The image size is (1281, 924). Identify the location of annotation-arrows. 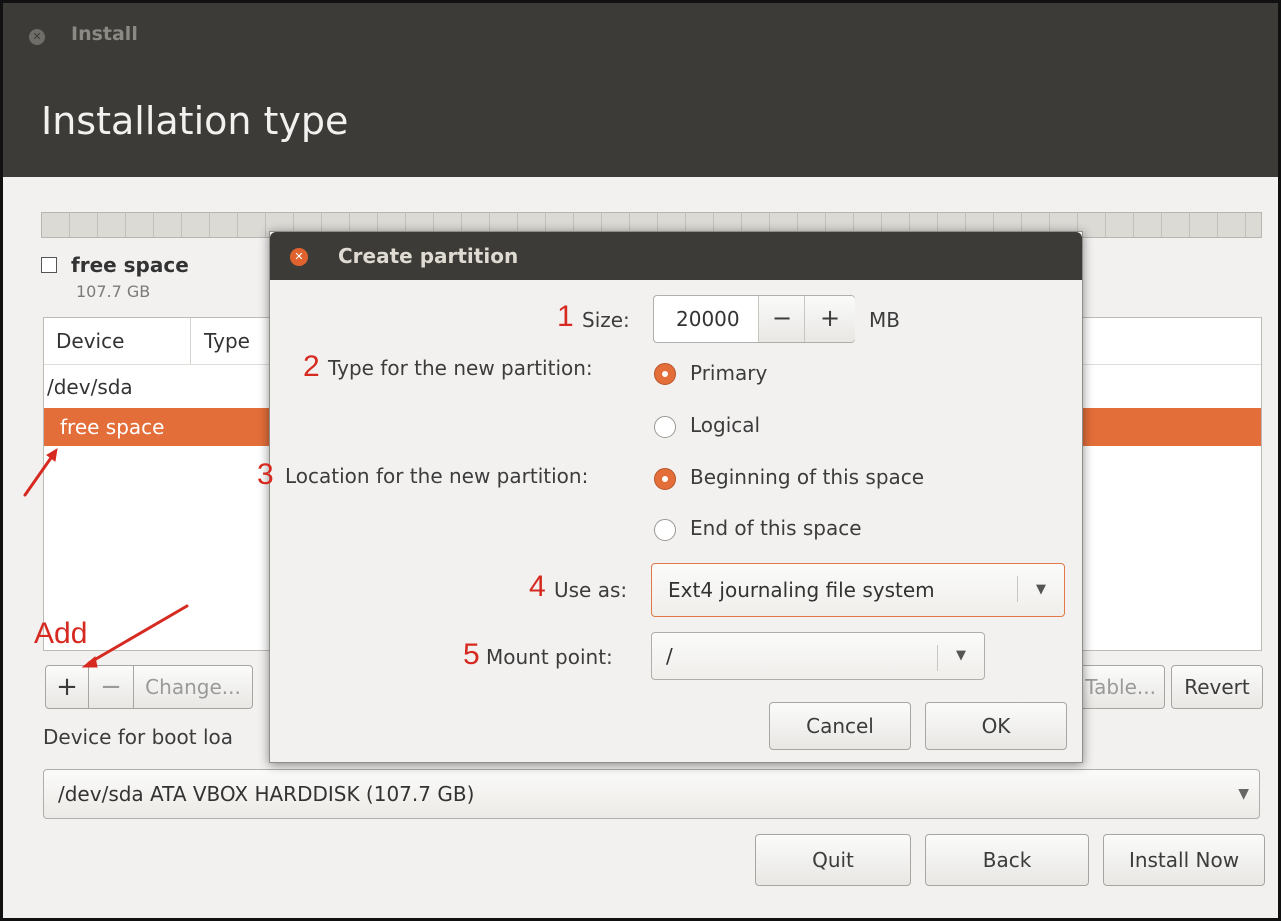
(106, 558).